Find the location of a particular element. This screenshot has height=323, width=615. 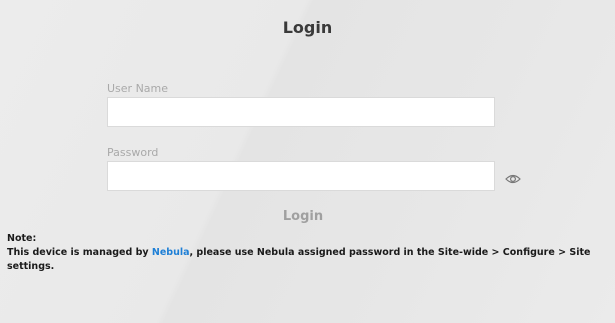

username-input is located at coordinates (301, 112).